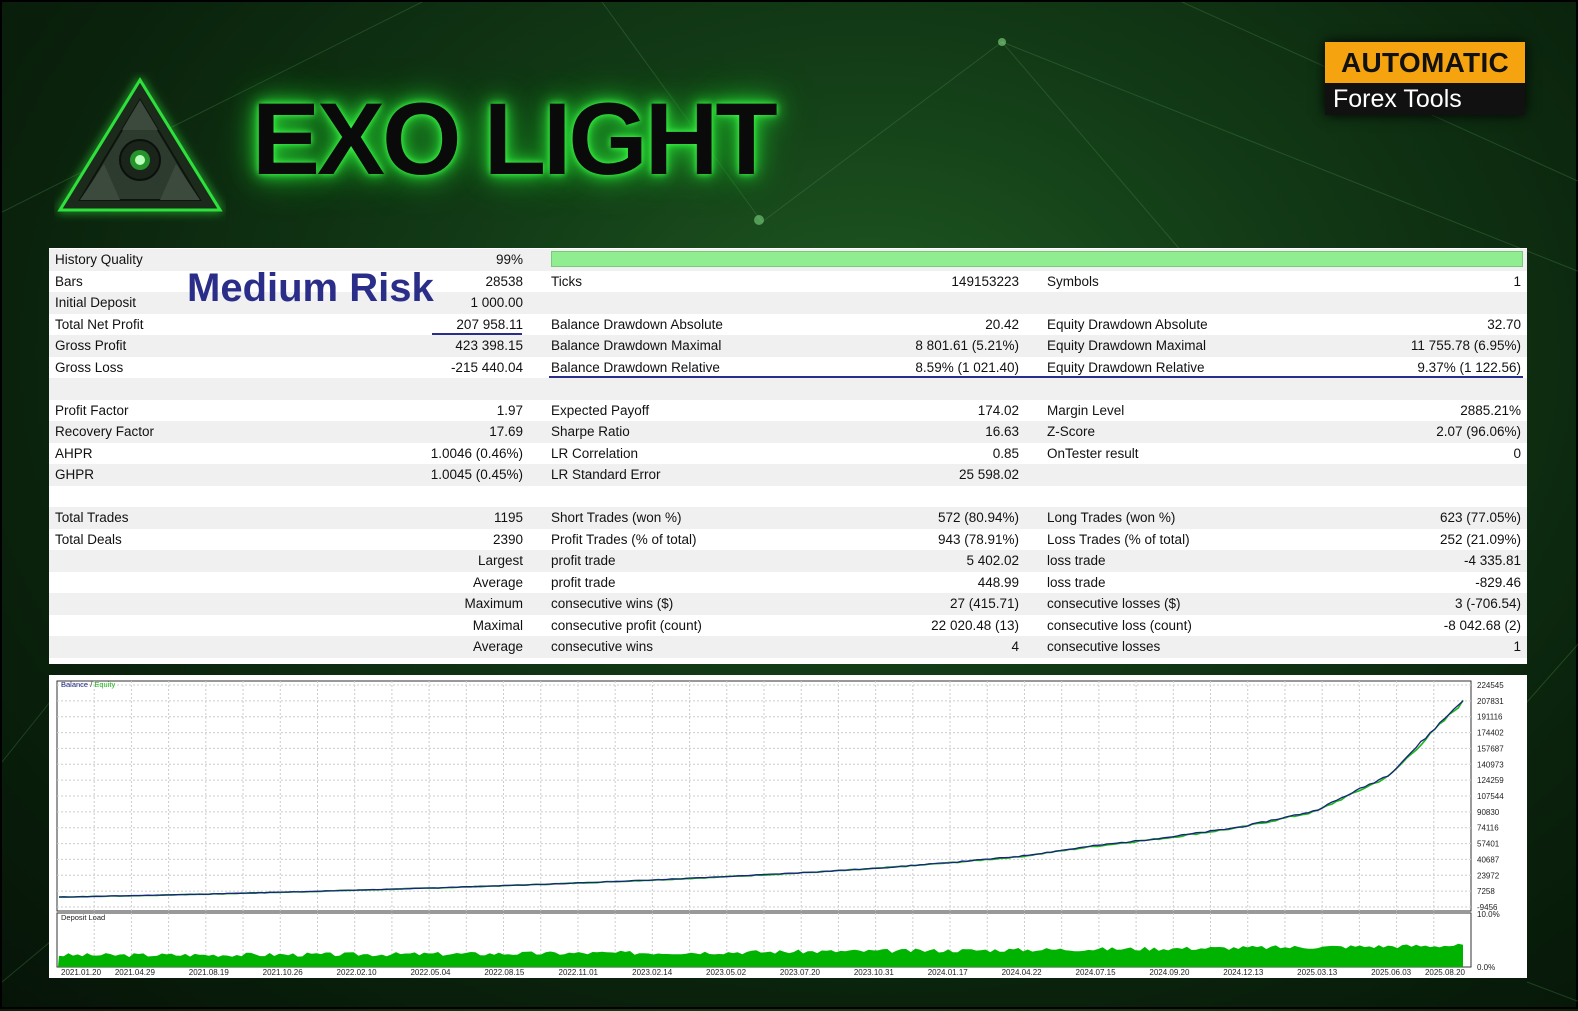 The height and width of the screenshot is (1011, 1578). I want to click on metric-value: 1.0046 (0.46%), so click(476, 453).